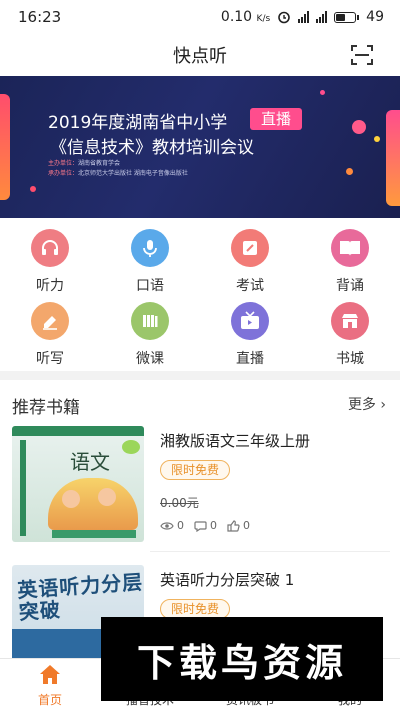  What do you see at coordinates (150, 359) in the screenshot?
I see `category-label: 微课` at bounding box center [150, 359].